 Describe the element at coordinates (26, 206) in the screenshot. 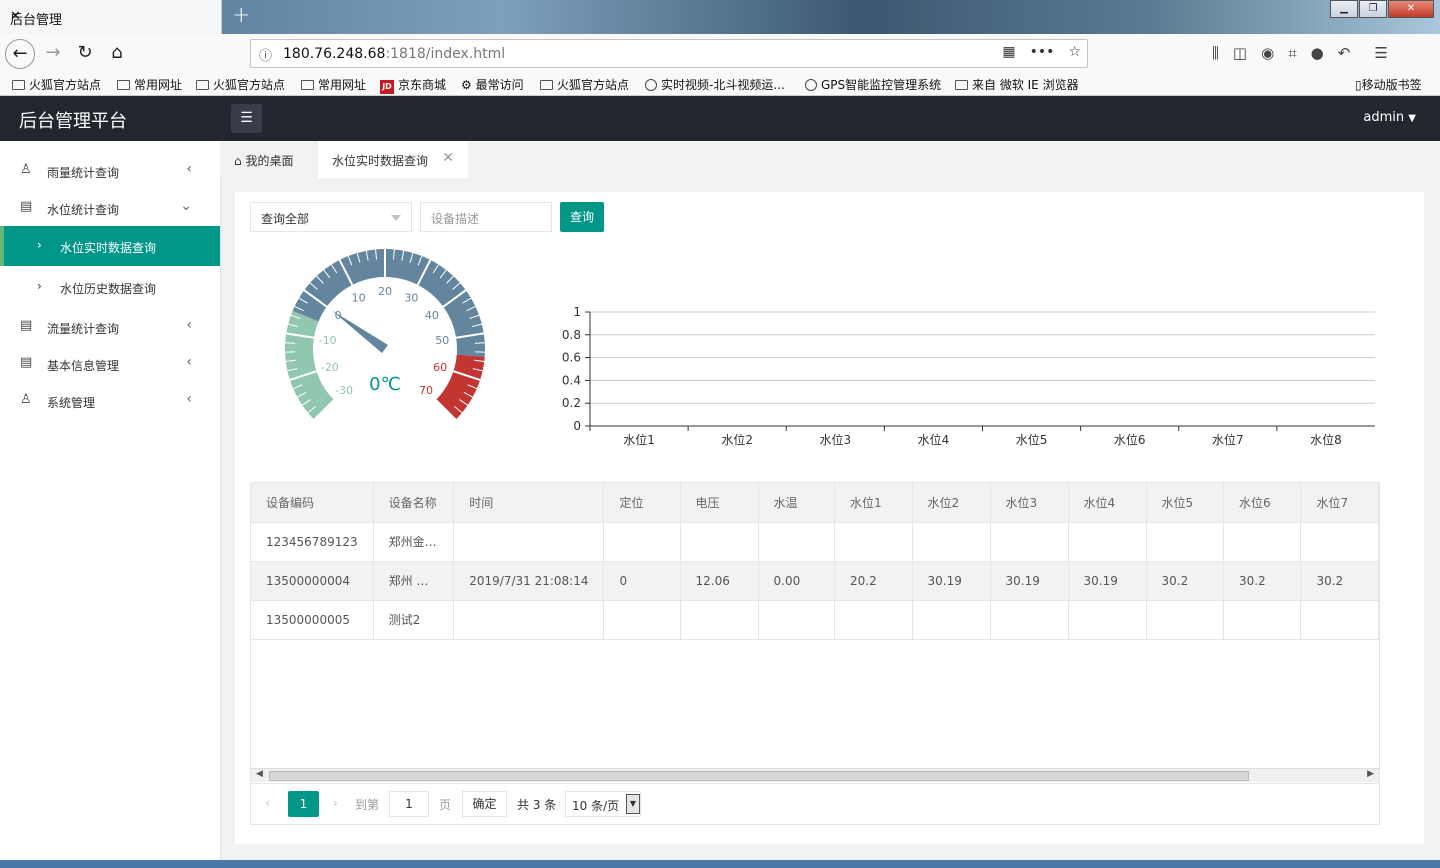

I see `document-icon: ▤` at that location.